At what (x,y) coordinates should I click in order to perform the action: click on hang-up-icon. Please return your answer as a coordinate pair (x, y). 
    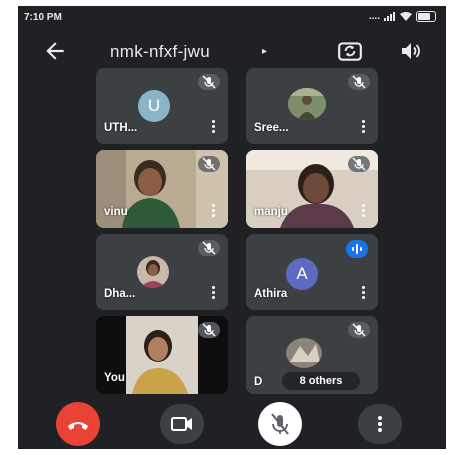
    Looking at the image, I should click on (78, 426).